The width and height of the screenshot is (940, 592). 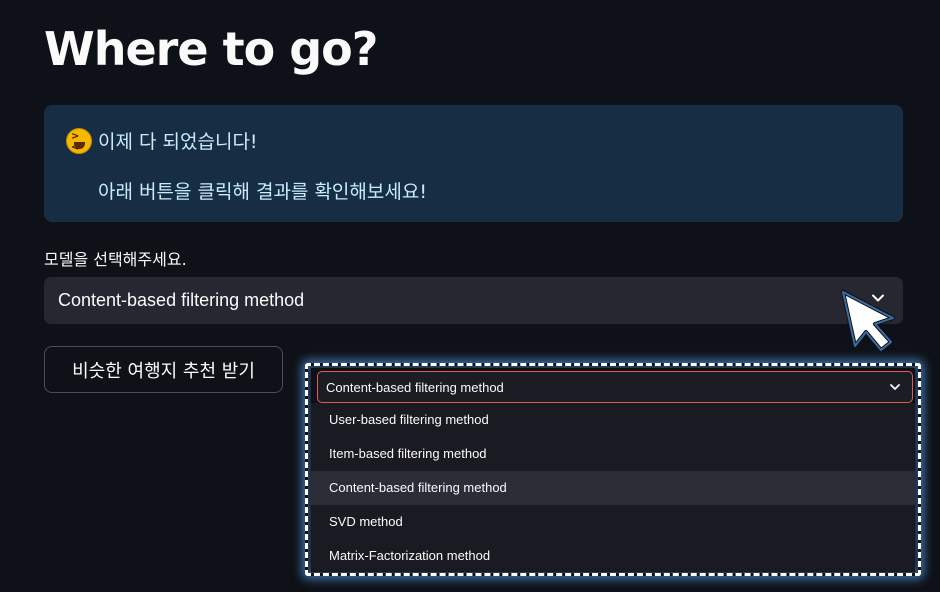 I want to click on model-select-value: Content-based filtering method, so click(x=181, y=300).